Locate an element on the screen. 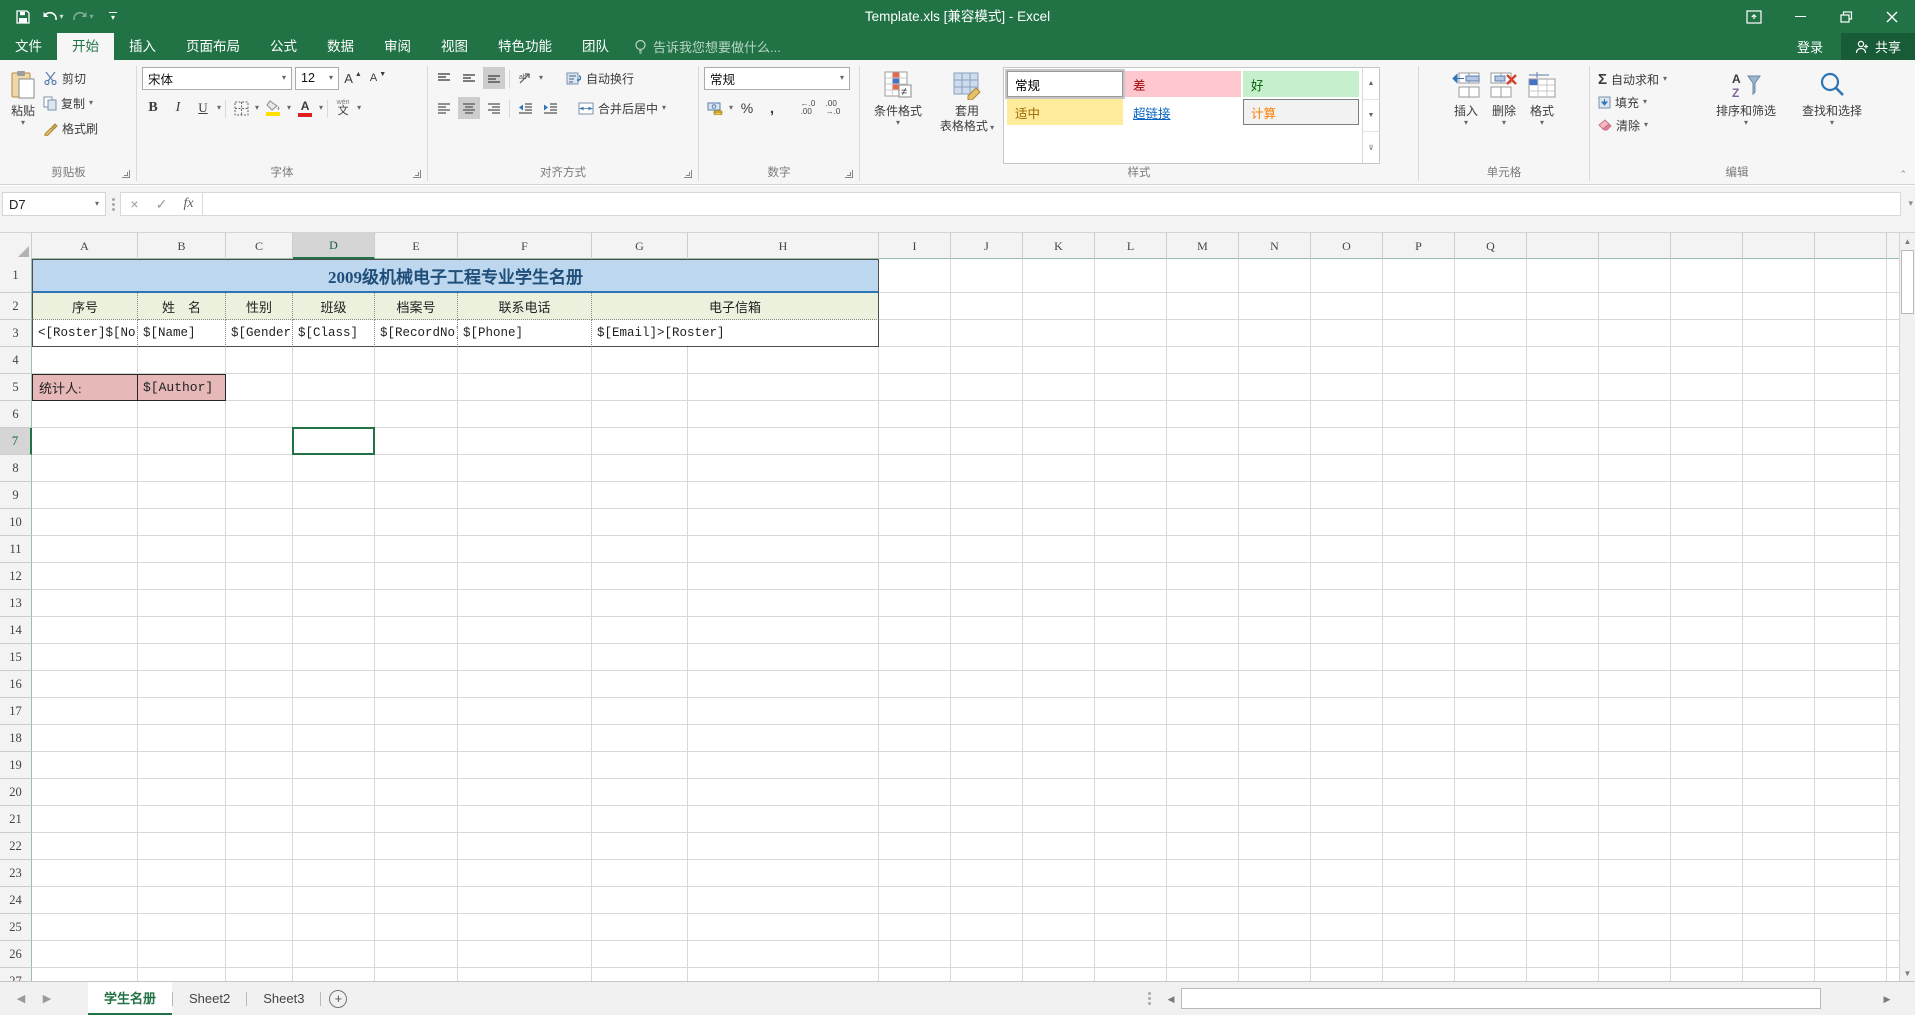 This screenshot has height=1015, width=1915. row-header-27: 27 is located at coordinates (16, 974).